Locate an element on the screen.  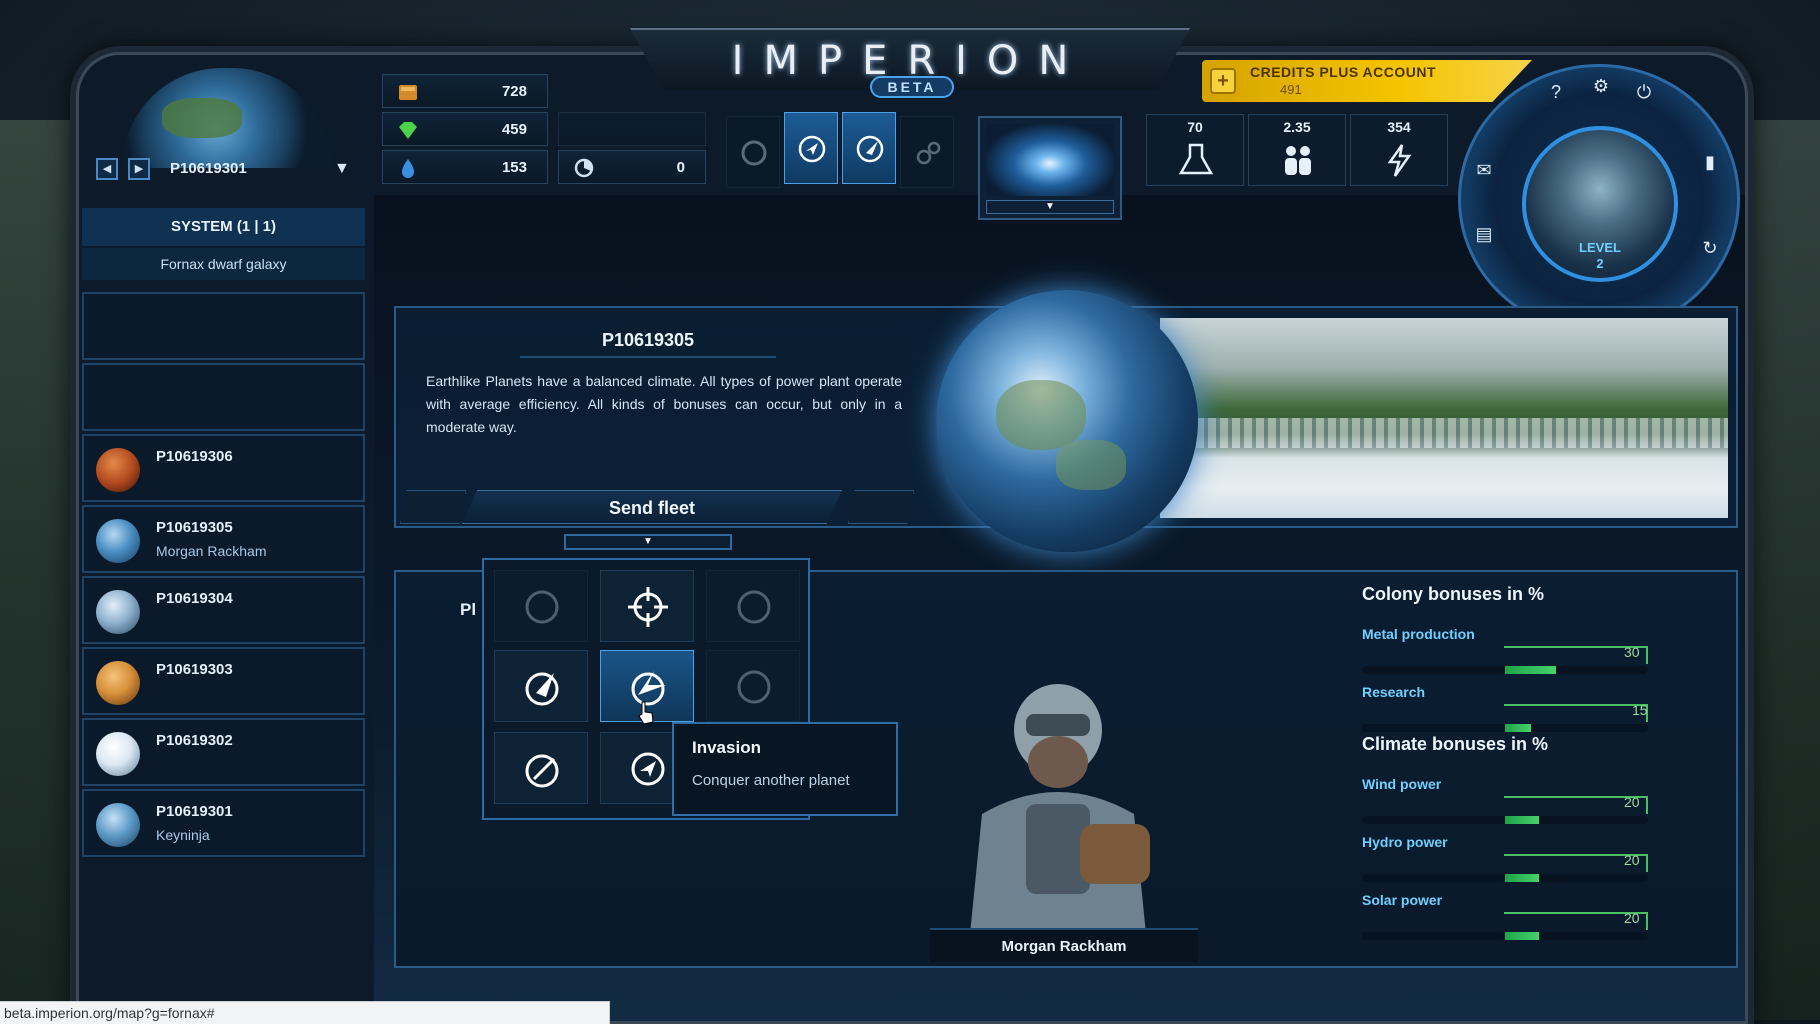
background-forest-right is located at coordinates (1780, 570).